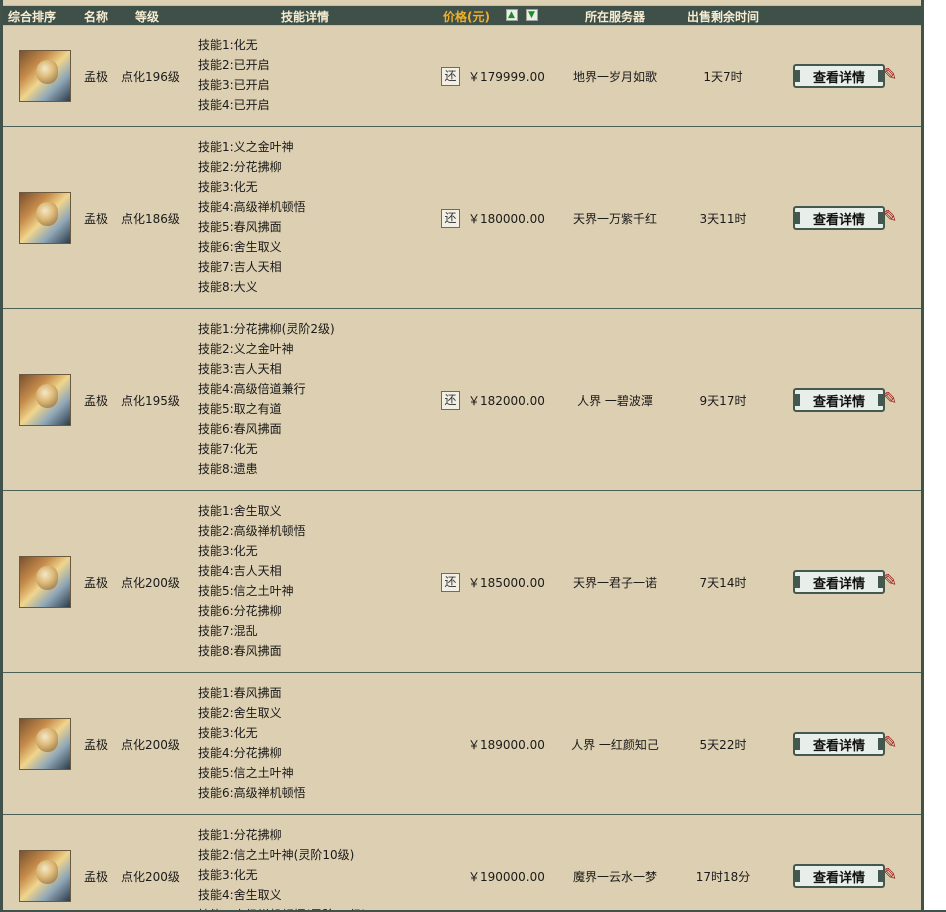 Image resolution: width=946 pixels, height=912 pixels. Describe the element at coordinates (723, 17) in the screenshot. I see `time-left-header: 出售剩余时间` at that location.